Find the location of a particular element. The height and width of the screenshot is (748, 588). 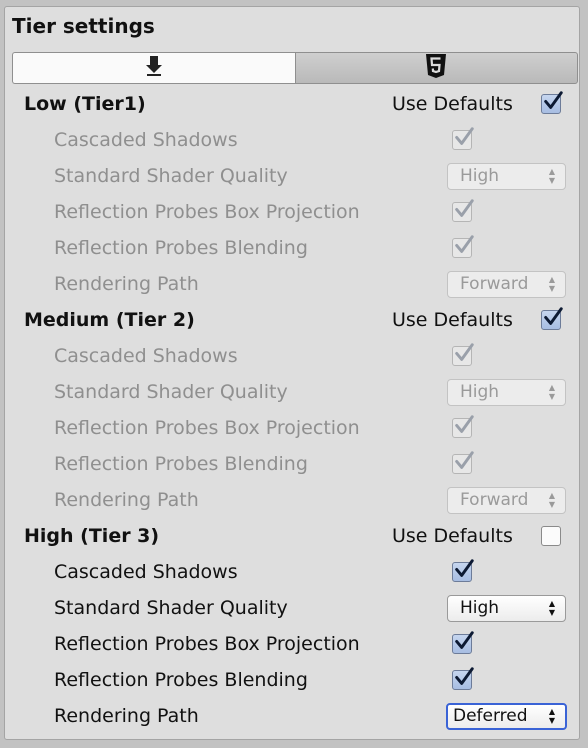

setting-row-rendering-path: Rendering Path Deferred ▲ ▼ is located at coordinates (288, 716).